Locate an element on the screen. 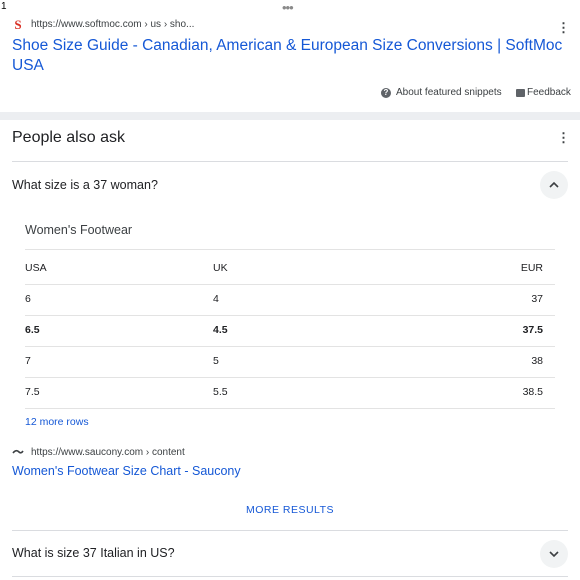 This screenshot has height=580, width=580. table-cell-highlighted: 4.5 is located at coordinates (220, 330).